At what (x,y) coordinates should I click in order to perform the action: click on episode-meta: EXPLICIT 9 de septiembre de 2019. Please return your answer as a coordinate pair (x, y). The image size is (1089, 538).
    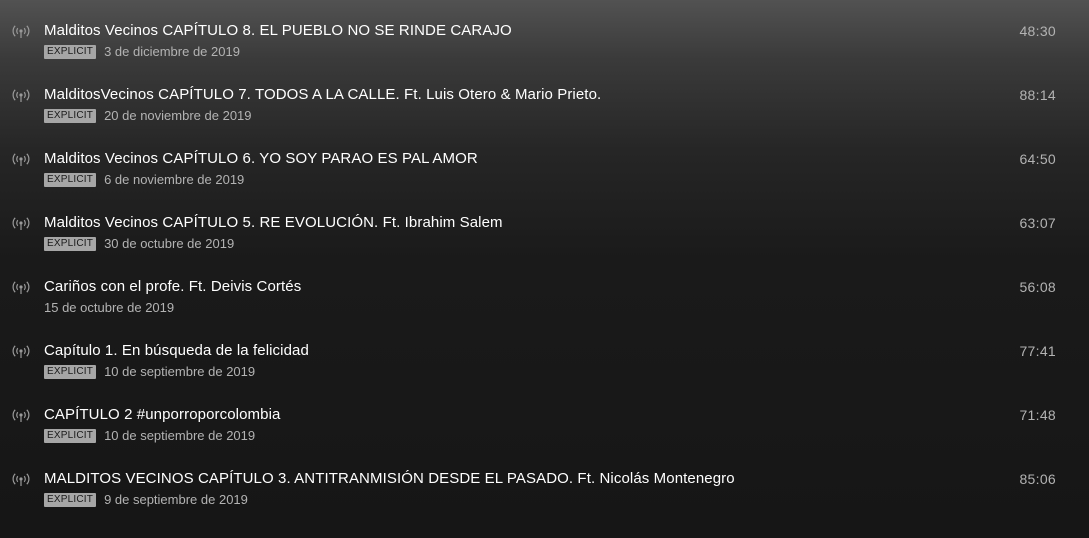
    Looking at the image, I should click on (146, 500).